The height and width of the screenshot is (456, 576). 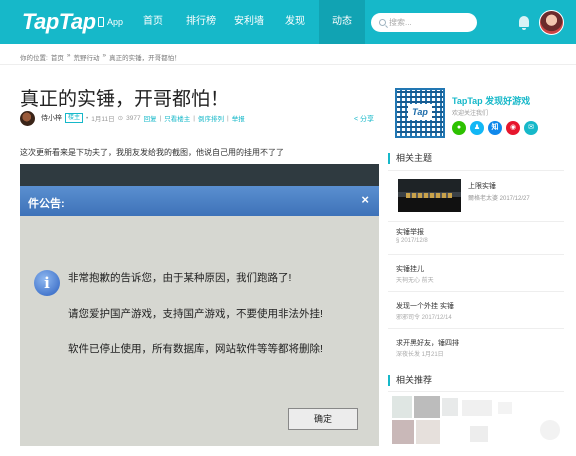 I want to click on dialog-line: 软件已停止使用，所有数据库，网站软件等等都将删除!, so click(x=195, y=349).